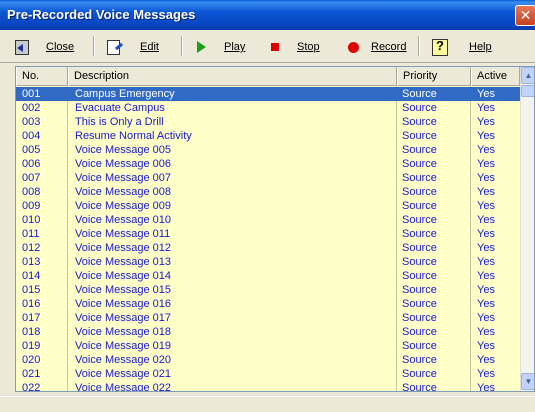 The width and height of the screenshot is (535, 412). Describe the element at coordinates (268, 136) in the screenshot. I see `table-row: 004 Resume Normal Activity Source Yes` at that location.